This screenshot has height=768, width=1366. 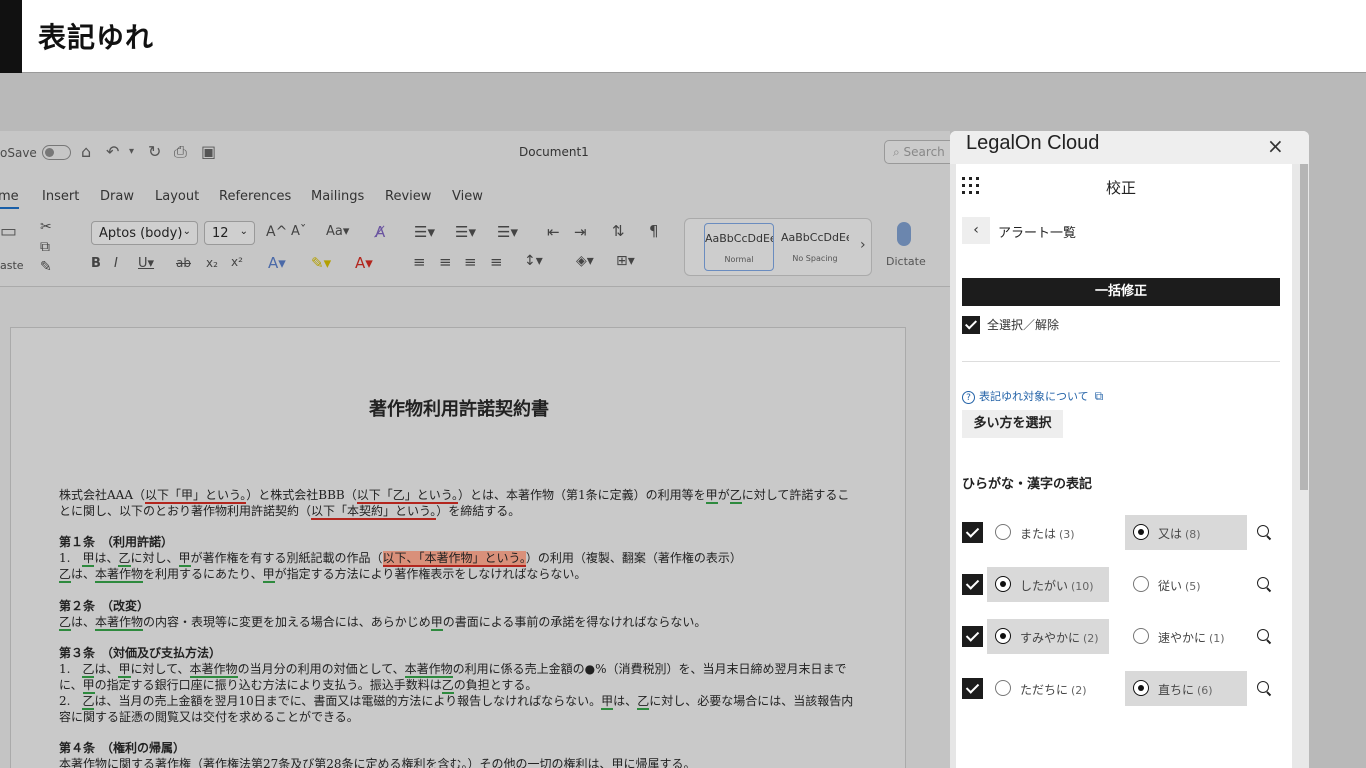 I want to click on paragraph-mark-icon: ¶, so click(x=654, y=231).